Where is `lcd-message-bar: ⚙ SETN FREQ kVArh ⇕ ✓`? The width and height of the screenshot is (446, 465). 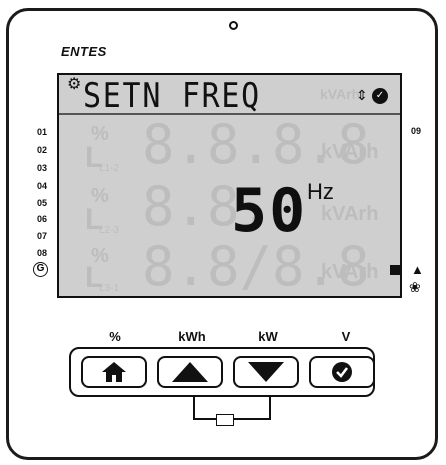 lcd-message-bar: ⚙ SETN FREQ kVArh ⇕ ✓ is located at coordinates (229, 95).